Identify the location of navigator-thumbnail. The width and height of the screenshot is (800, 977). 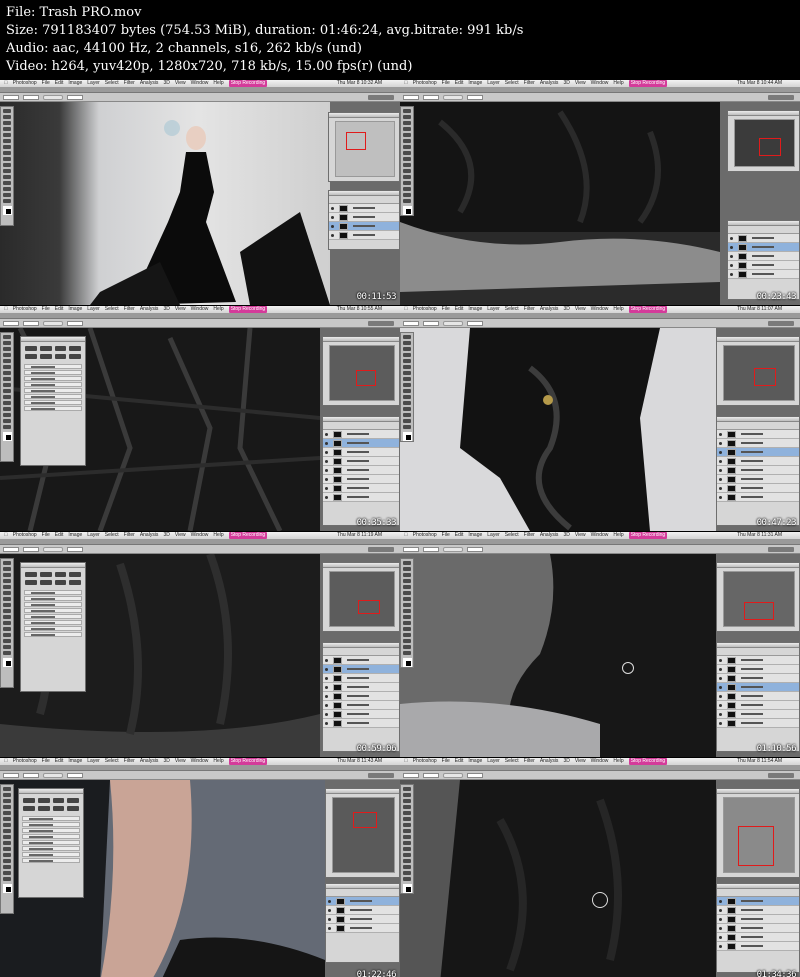
(363, 835).